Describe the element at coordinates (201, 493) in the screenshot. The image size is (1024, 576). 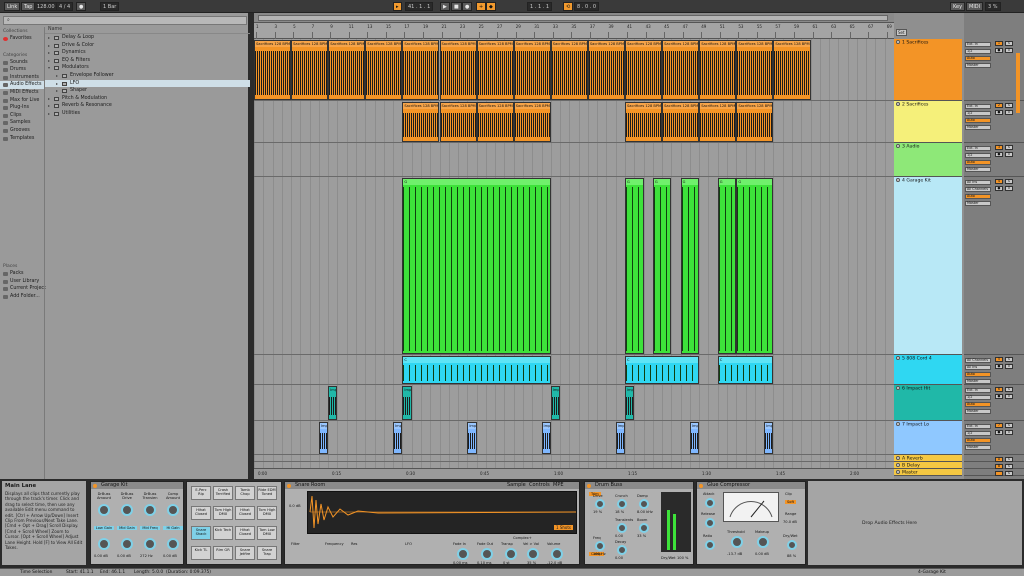
I see `drum-pad: E-Perc Rip` at that location.